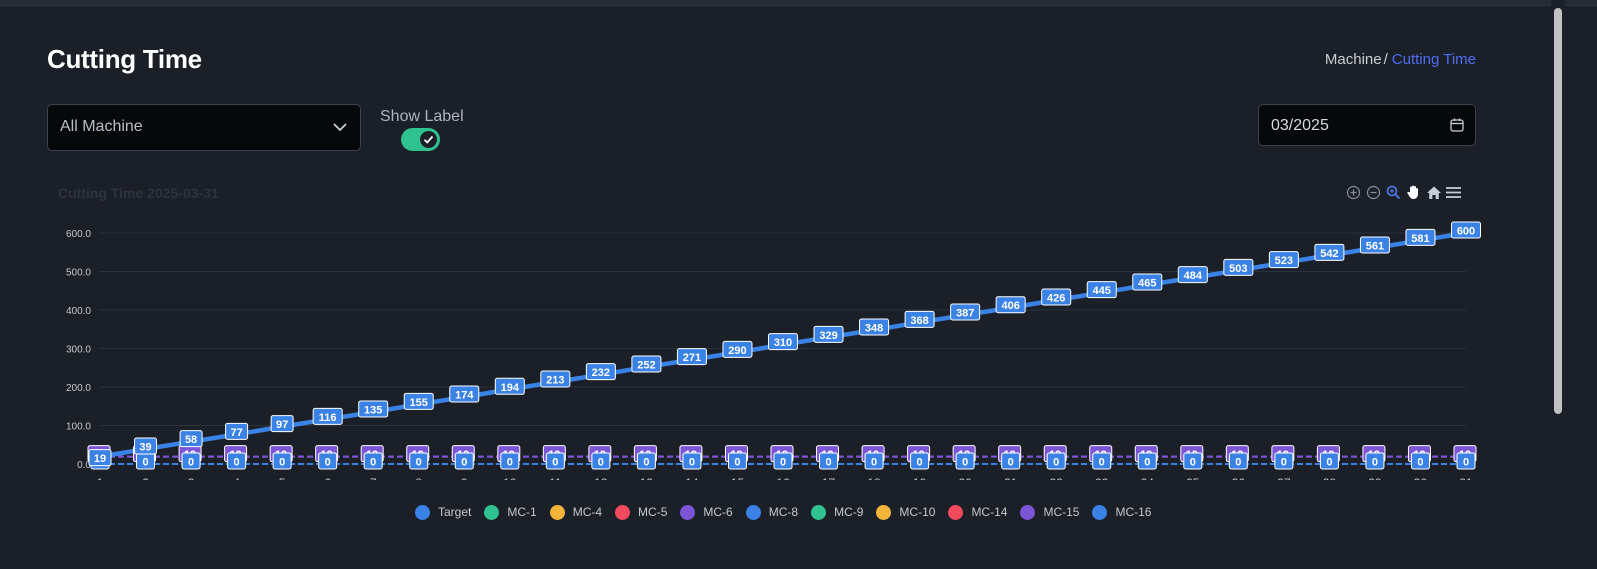  Describe the element at coordinates (575, 512) in the screenshot. I see `legend-item-mc-4: MC-4` at that location.